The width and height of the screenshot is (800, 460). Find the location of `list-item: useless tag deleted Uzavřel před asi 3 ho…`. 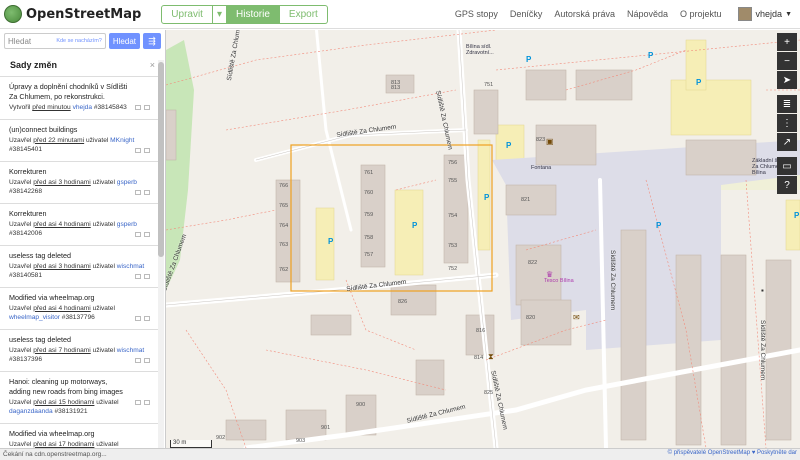

list-item: useless tag deleted Uzavřel před asi 3 ho… is located at coordinates (79, 265).